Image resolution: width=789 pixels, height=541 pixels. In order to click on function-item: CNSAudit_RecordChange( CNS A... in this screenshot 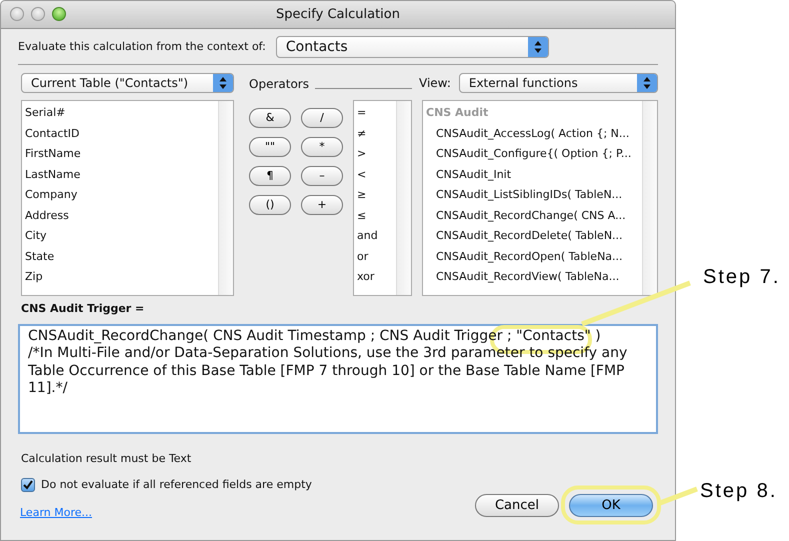, I will do `click(532, 216)`.